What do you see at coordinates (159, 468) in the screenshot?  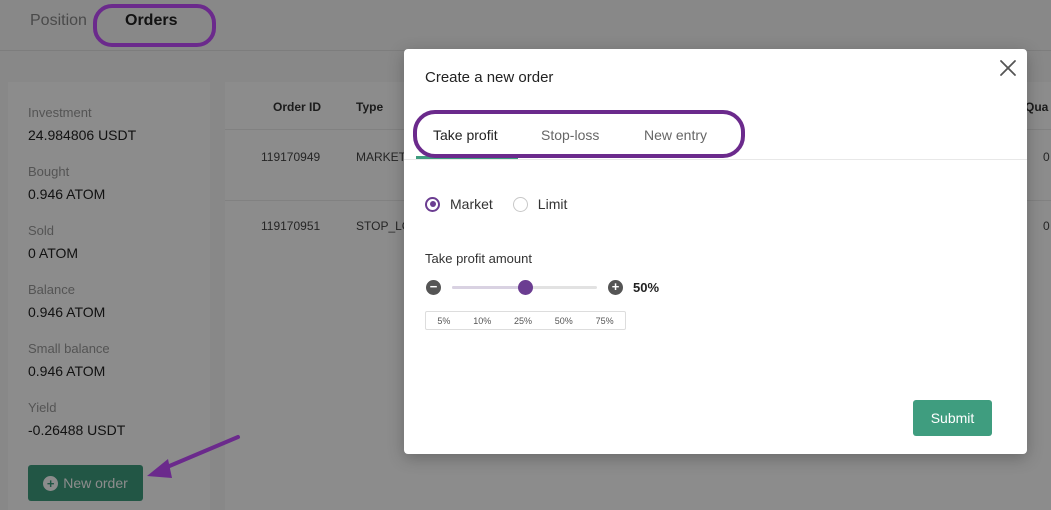 I see `arrow-head` at bounding box center [159, 468].